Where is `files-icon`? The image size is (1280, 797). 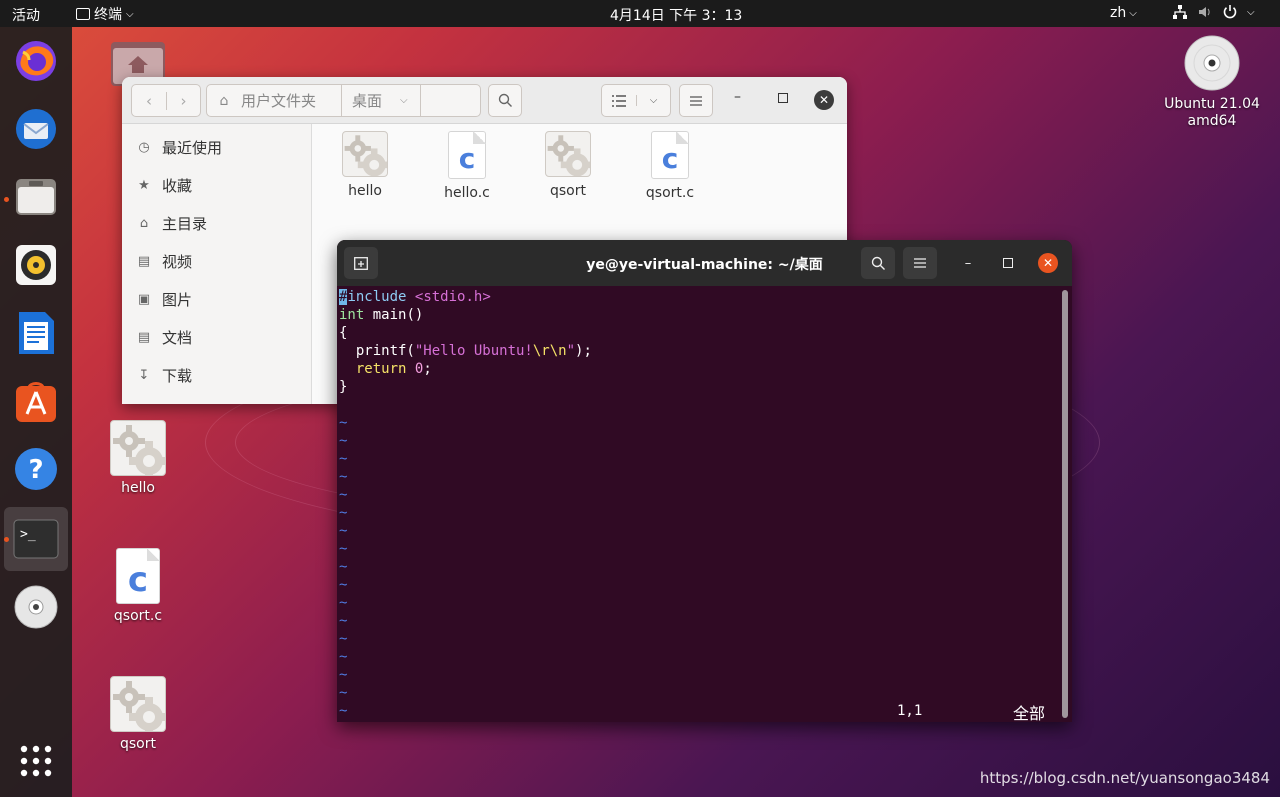
files-icon is located at coordinates (36, 197).